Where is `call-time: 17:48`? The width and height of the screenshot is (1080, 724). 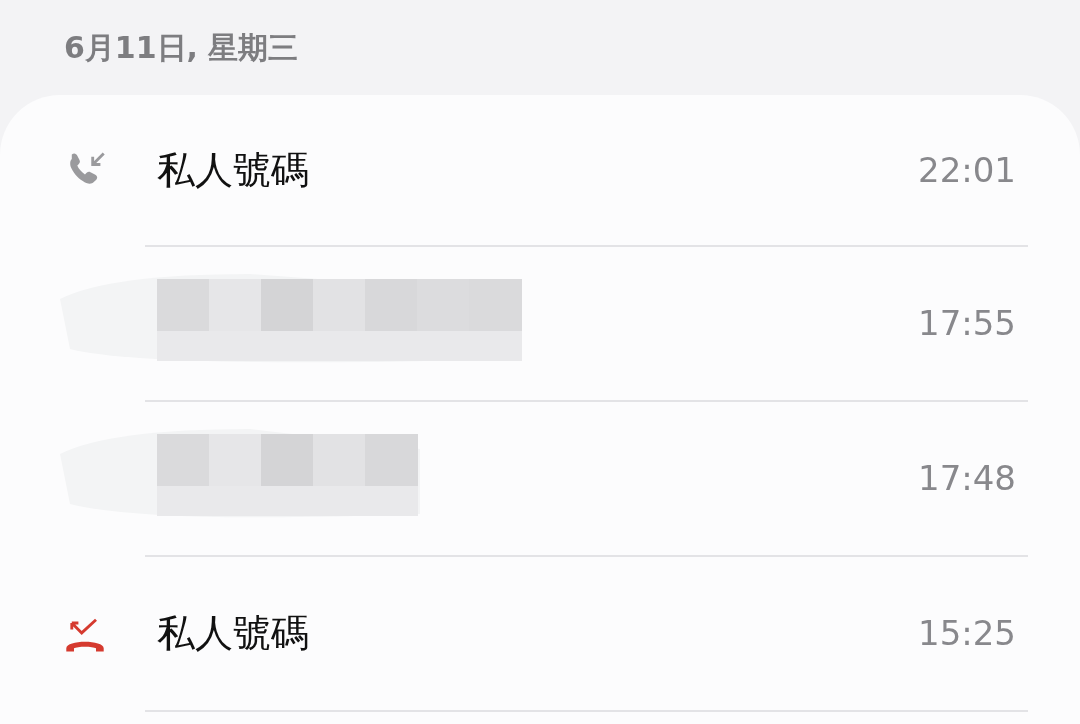 call-time: 17:48 is located at coordinates (967, 478).